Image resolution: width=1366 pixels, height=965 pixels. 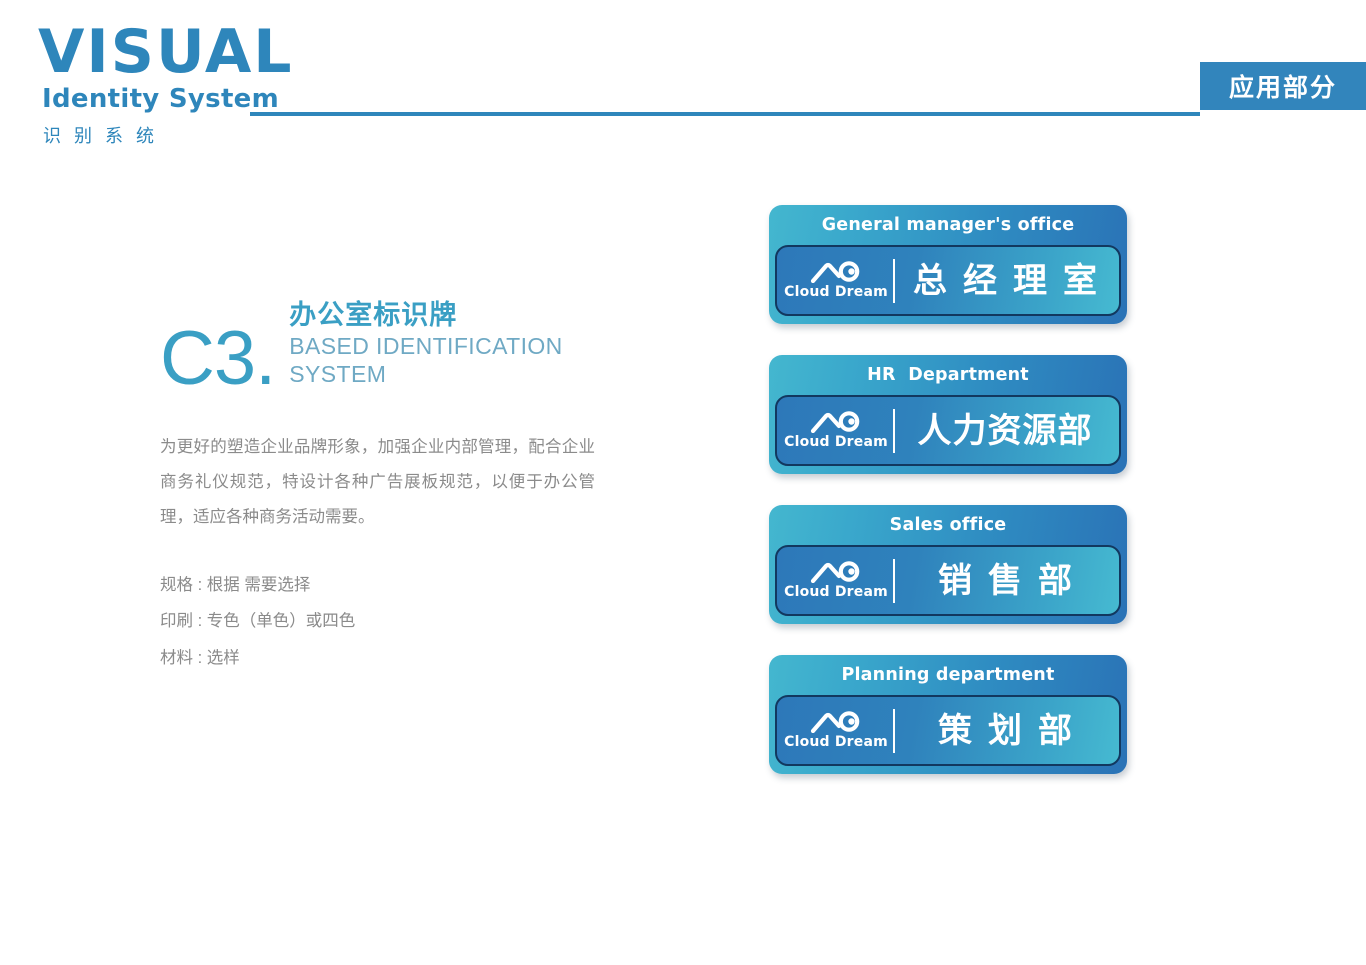 I want to click on sign-plate-english-label: General manager's office, so click(x=948, y=225).